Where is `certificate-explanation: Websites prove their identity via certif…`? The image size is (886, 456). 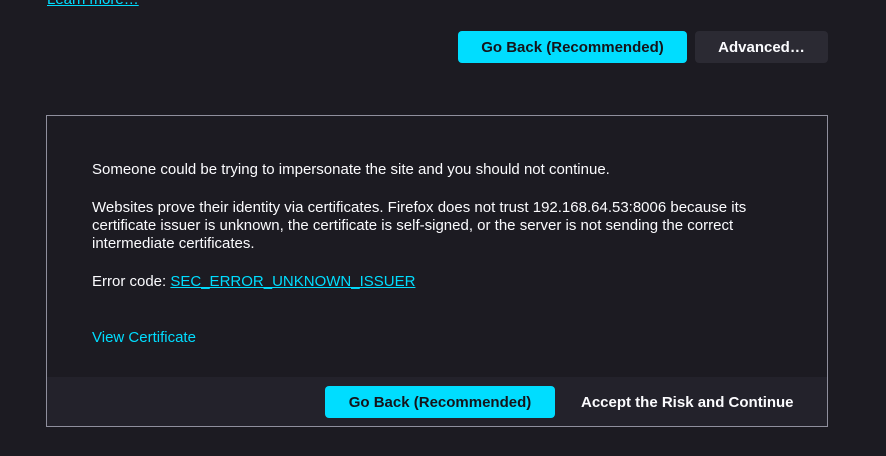 certificate-explanation: Websites prove their identity via certif… is located at coordinates (419, 225).